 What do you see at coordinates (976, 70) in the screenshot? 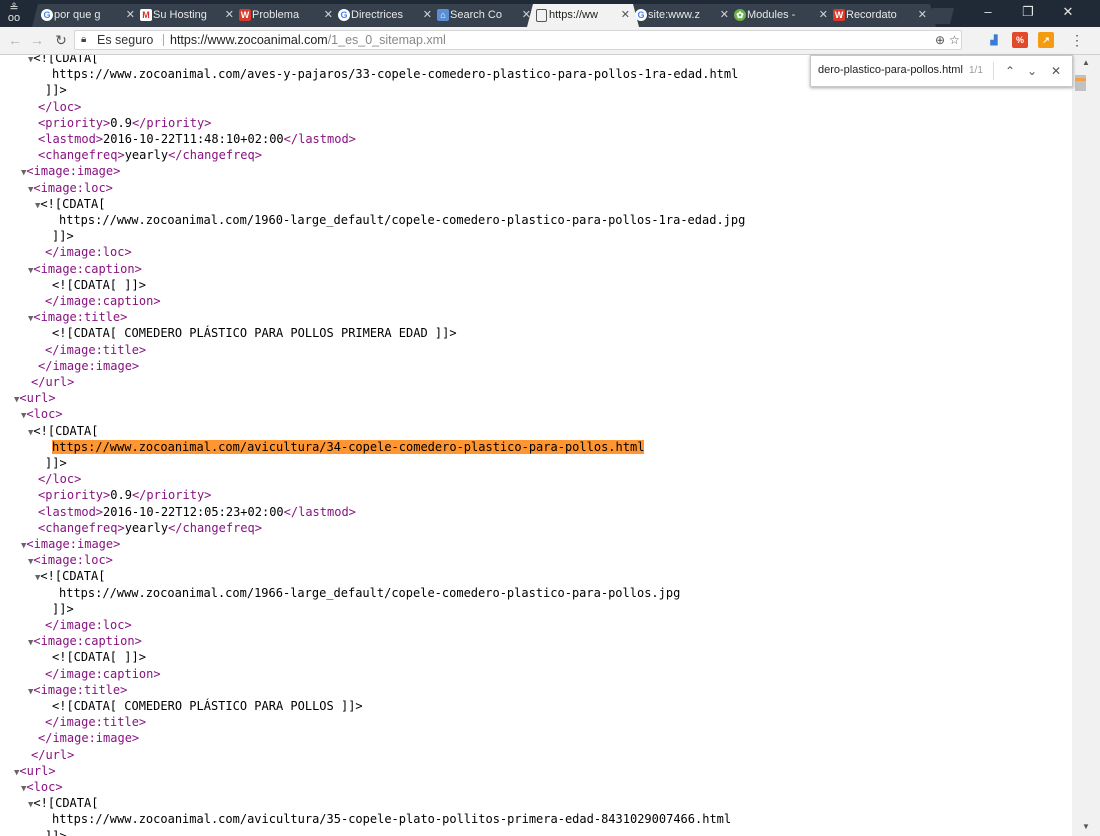
I see `find-match-count: 1/1` at bounding box center [976, 70].